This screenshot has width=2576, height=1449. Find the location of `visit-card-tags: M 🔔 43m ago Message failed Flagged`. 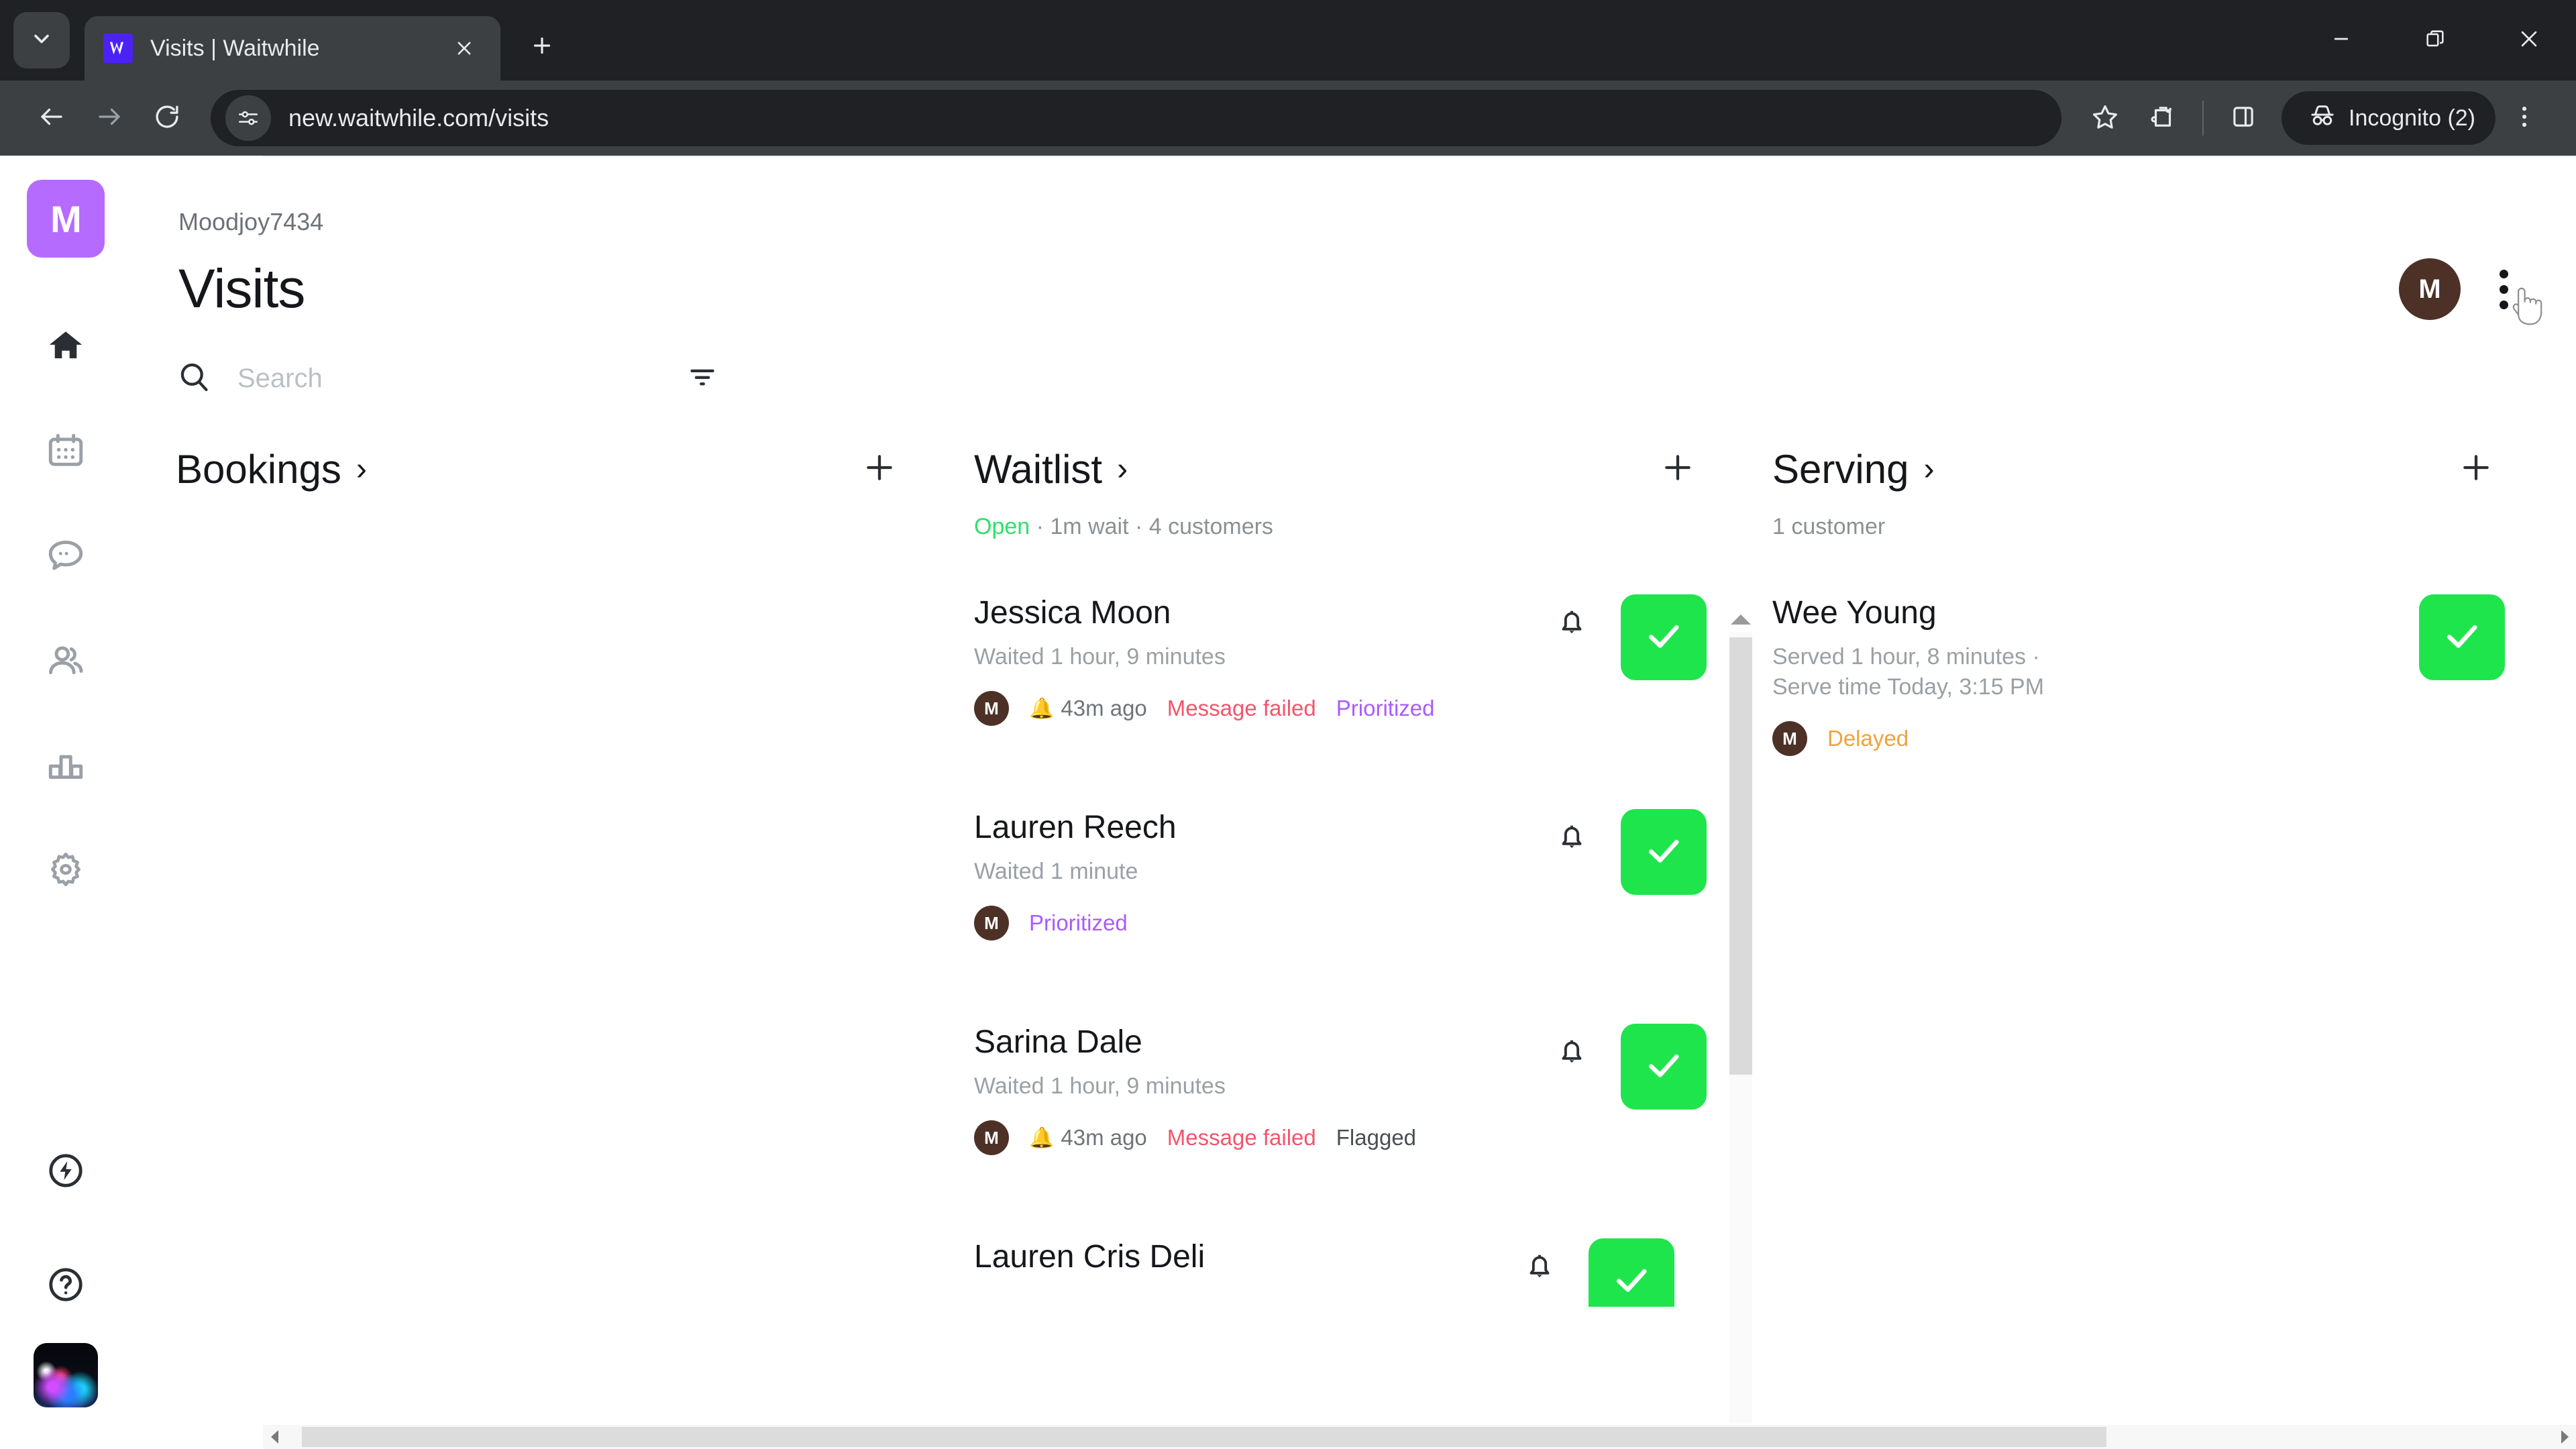

visit-card-tags: M 🔔 43m ago Message failed Flagged is located at coordinates (1260, 1138).